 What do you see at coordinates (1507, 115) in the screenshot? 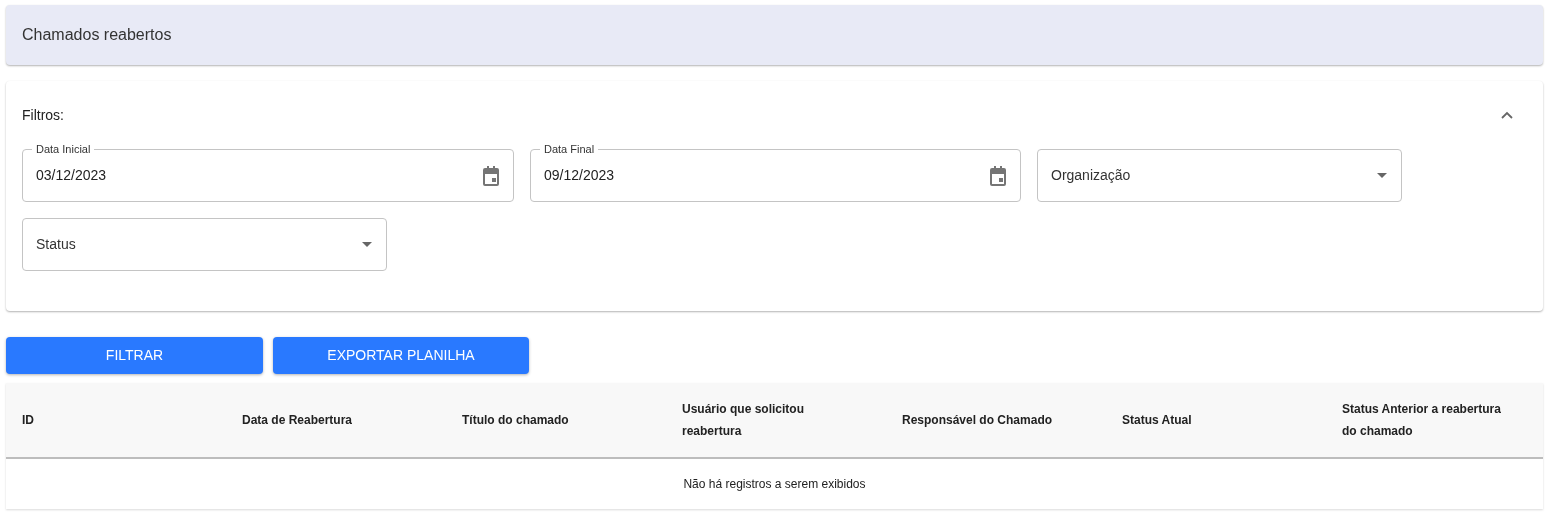
I see `chevron-up-icon` at bounding box center [1507, 115].